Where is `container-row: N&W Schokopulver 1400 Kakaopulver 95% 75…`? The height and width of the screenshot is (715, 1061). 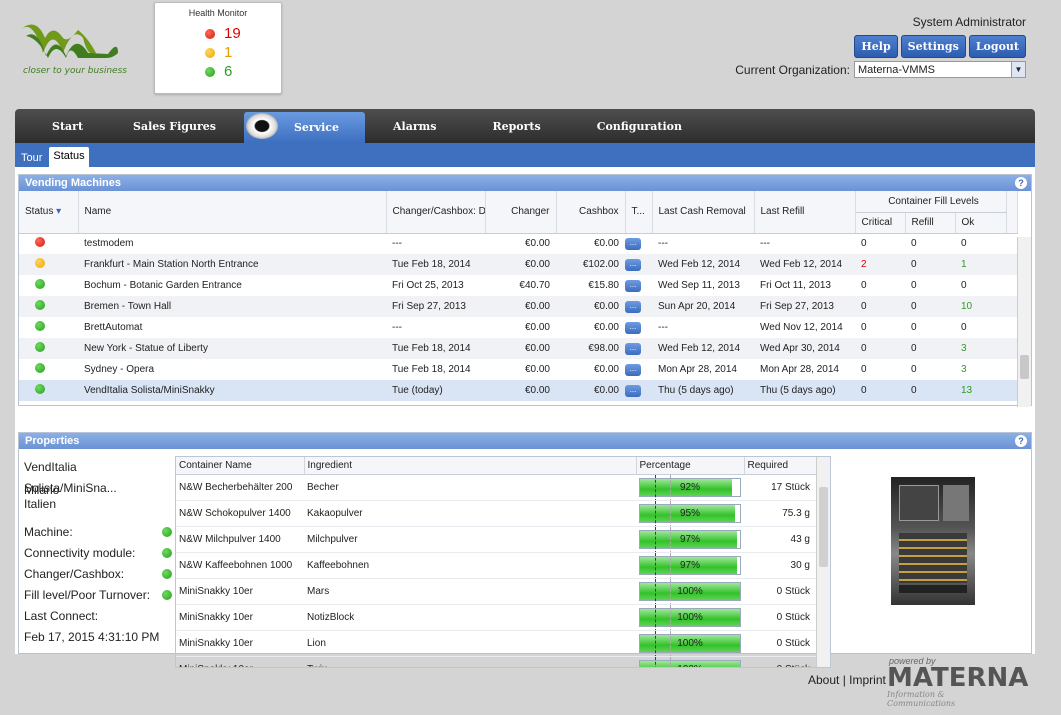 container-row: N&W Schokopulver 1400 Kakaopulver 95% 75… is located at coordinates (496, 513).